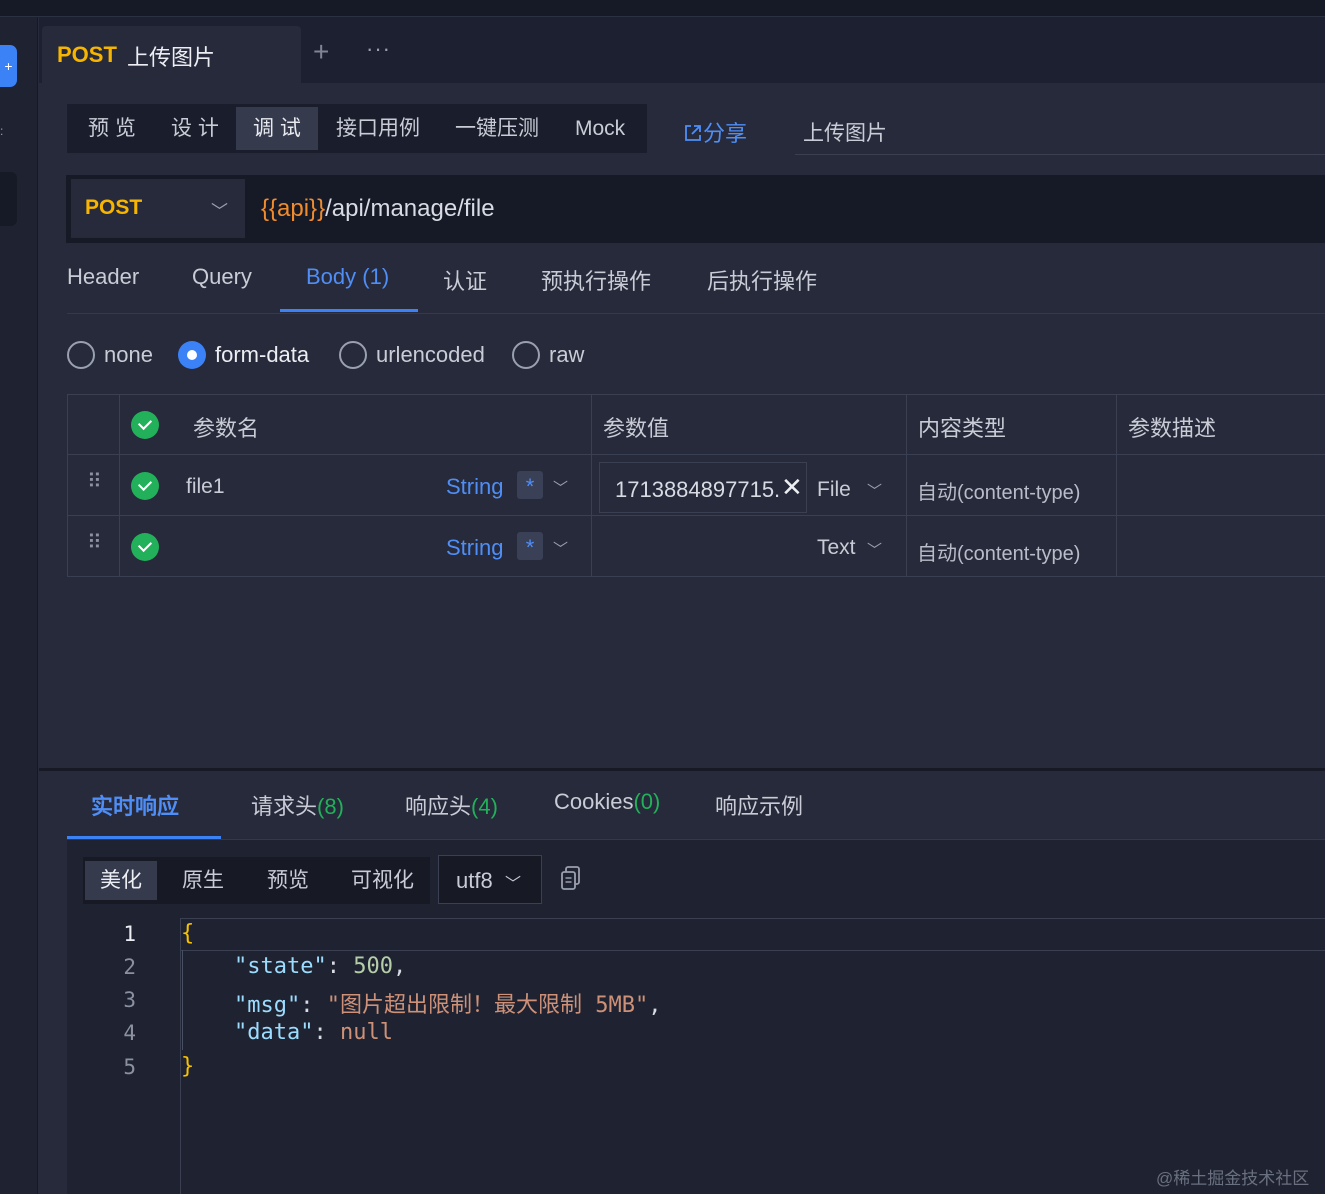  What do you see at coordinates (382, 880) in the screenshot?
I see `format-visualize: 可视化` at bounding box center [382, 880].